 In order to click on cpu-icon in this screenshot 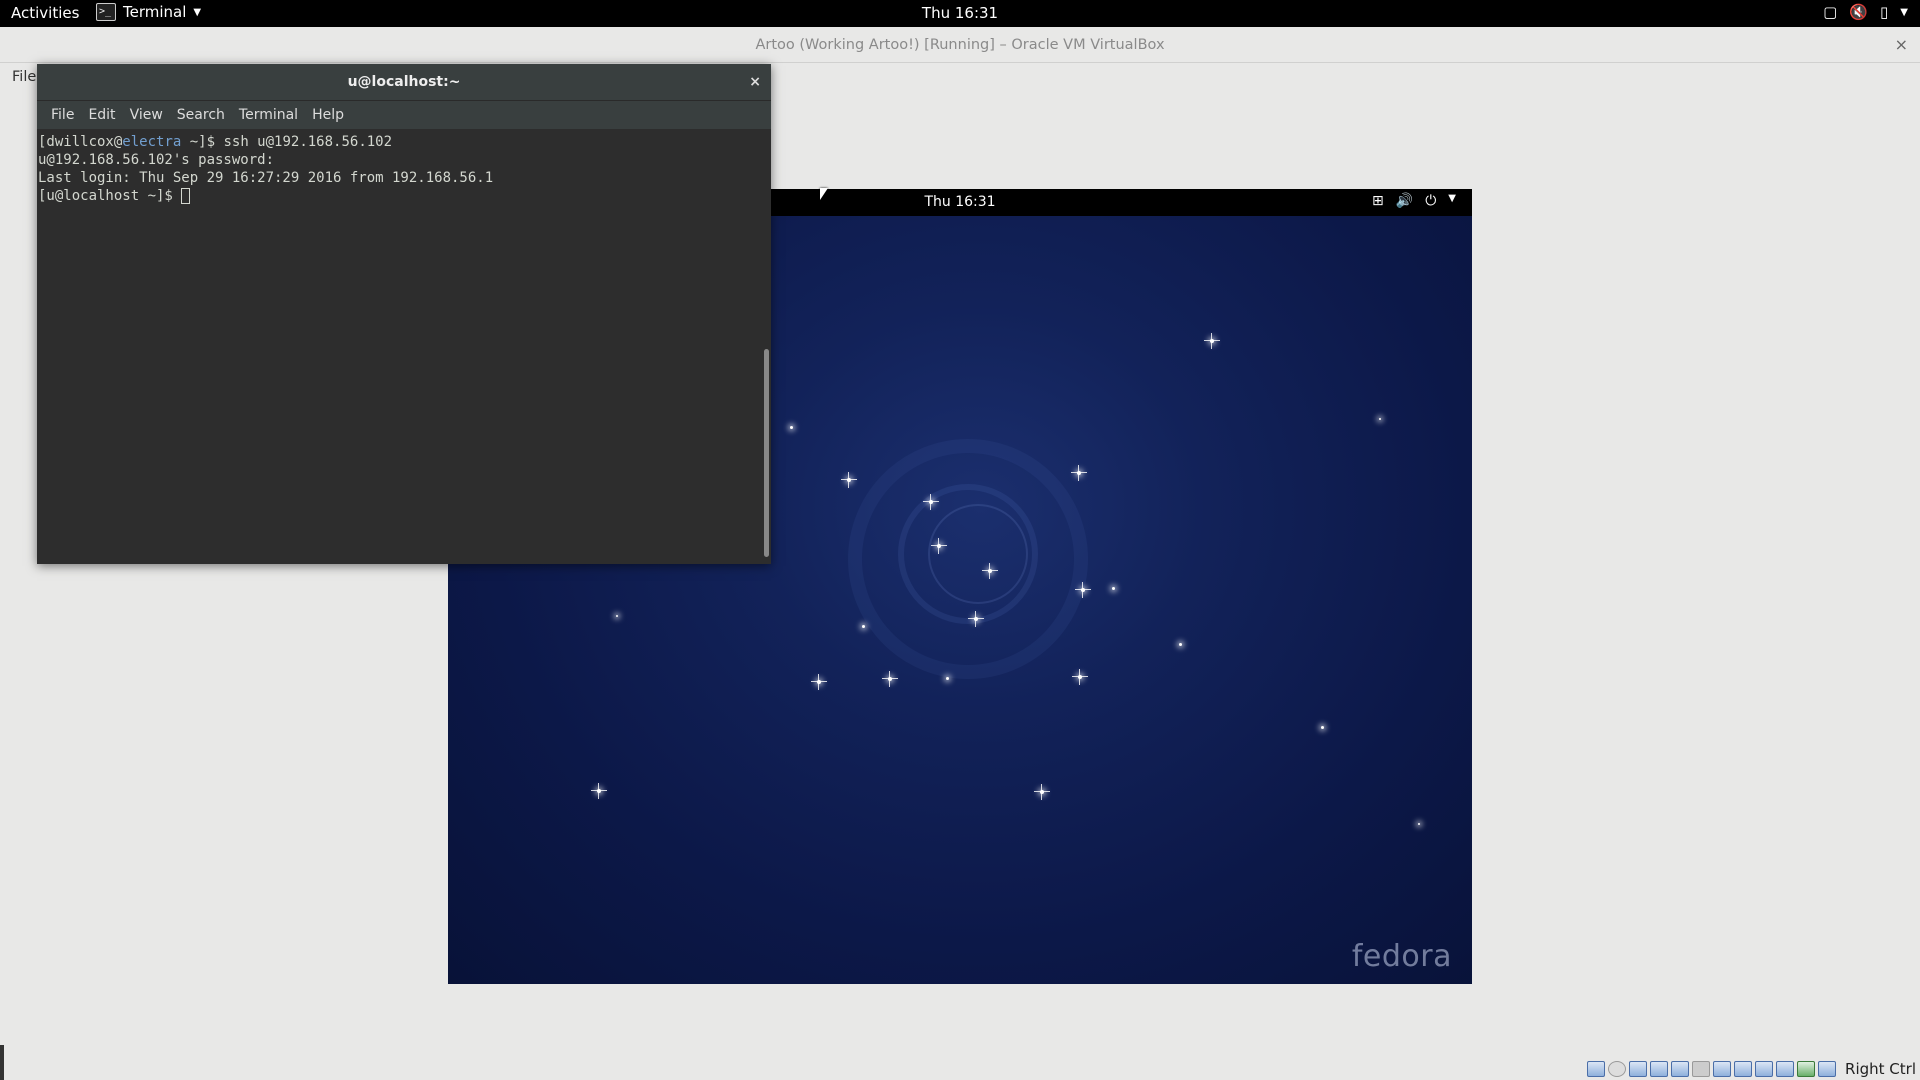, I will do `click(1785, 1069)`.